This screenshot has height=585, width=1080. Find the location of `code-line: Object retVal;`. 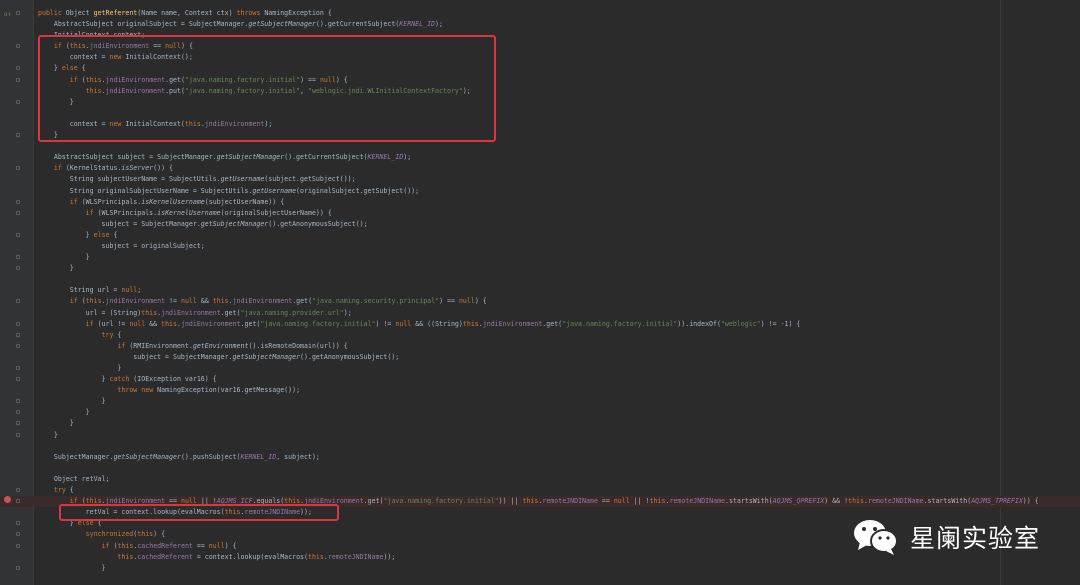

code-line: Object retVal; is located at coordinates (540, 479).